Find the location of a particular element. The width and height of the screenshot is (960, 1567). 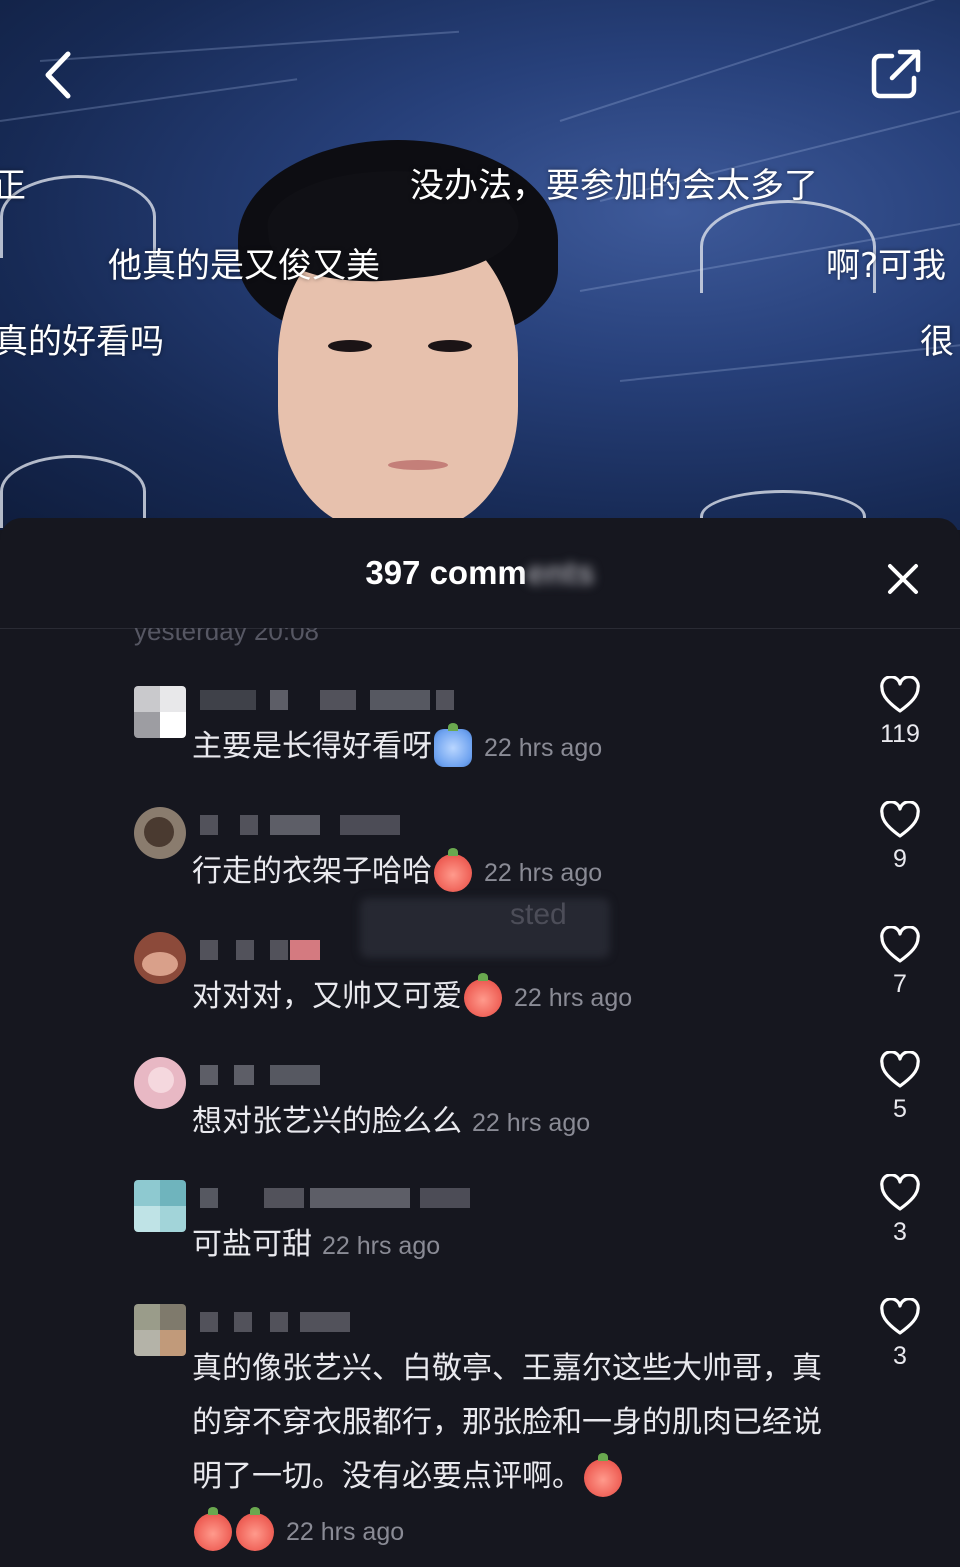

like-button: 119 is located at coordinates (900, 712).